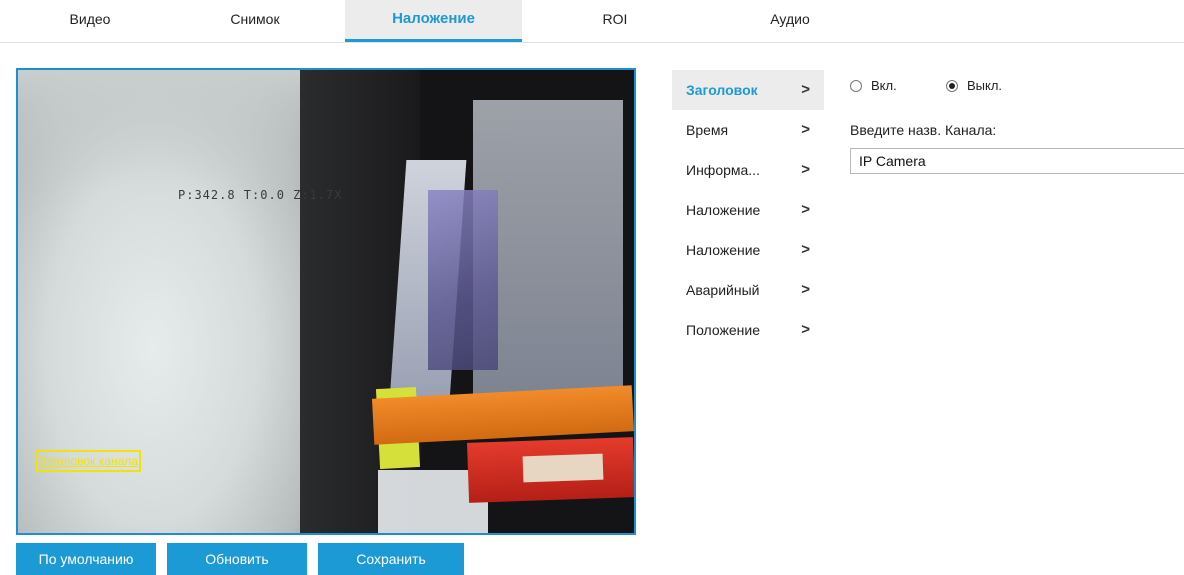 Image resolution: width=1184 pixels, height=575 pixels. What do you see at coordinates (563, 468) in the screenshot?
I see `preview-scene-label` at bounding box center [563, 468].